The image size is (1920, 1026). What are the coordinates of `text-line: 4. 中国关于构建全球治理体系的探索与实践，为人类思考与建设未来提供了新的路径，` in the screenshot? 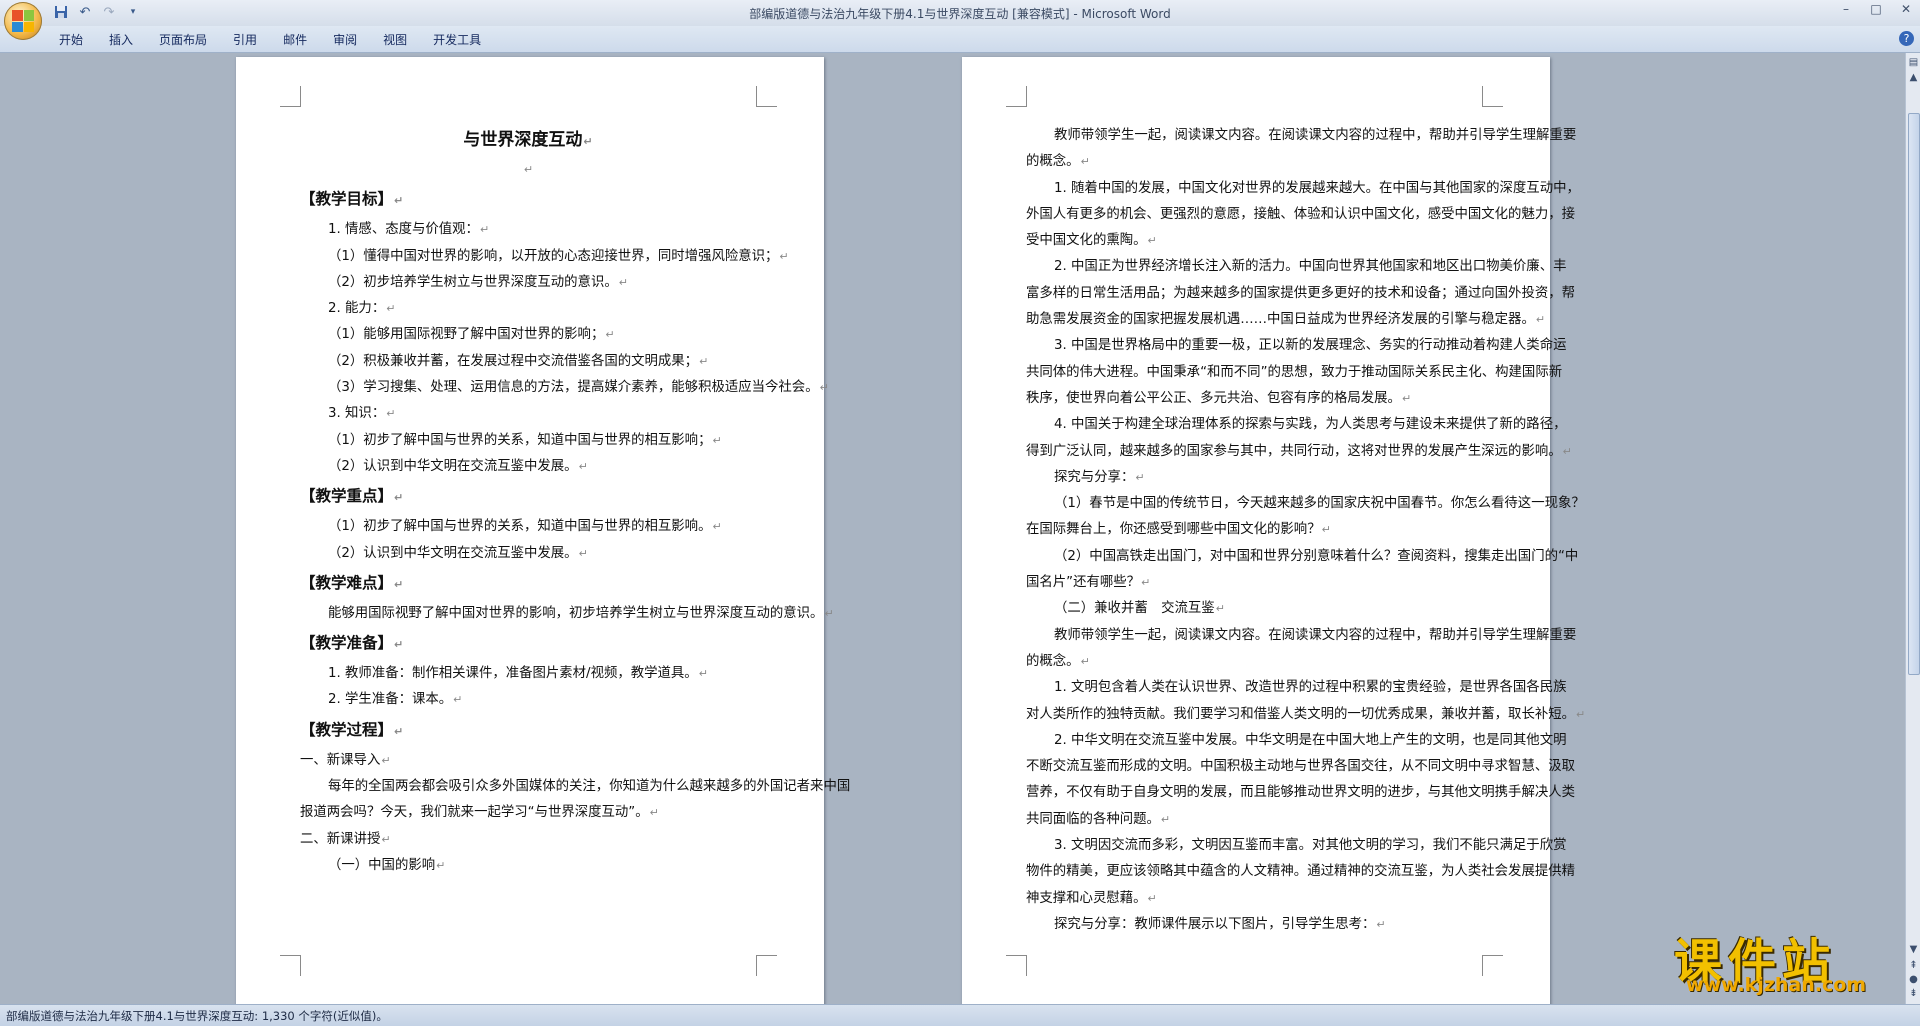 It's located at (1296, 425).